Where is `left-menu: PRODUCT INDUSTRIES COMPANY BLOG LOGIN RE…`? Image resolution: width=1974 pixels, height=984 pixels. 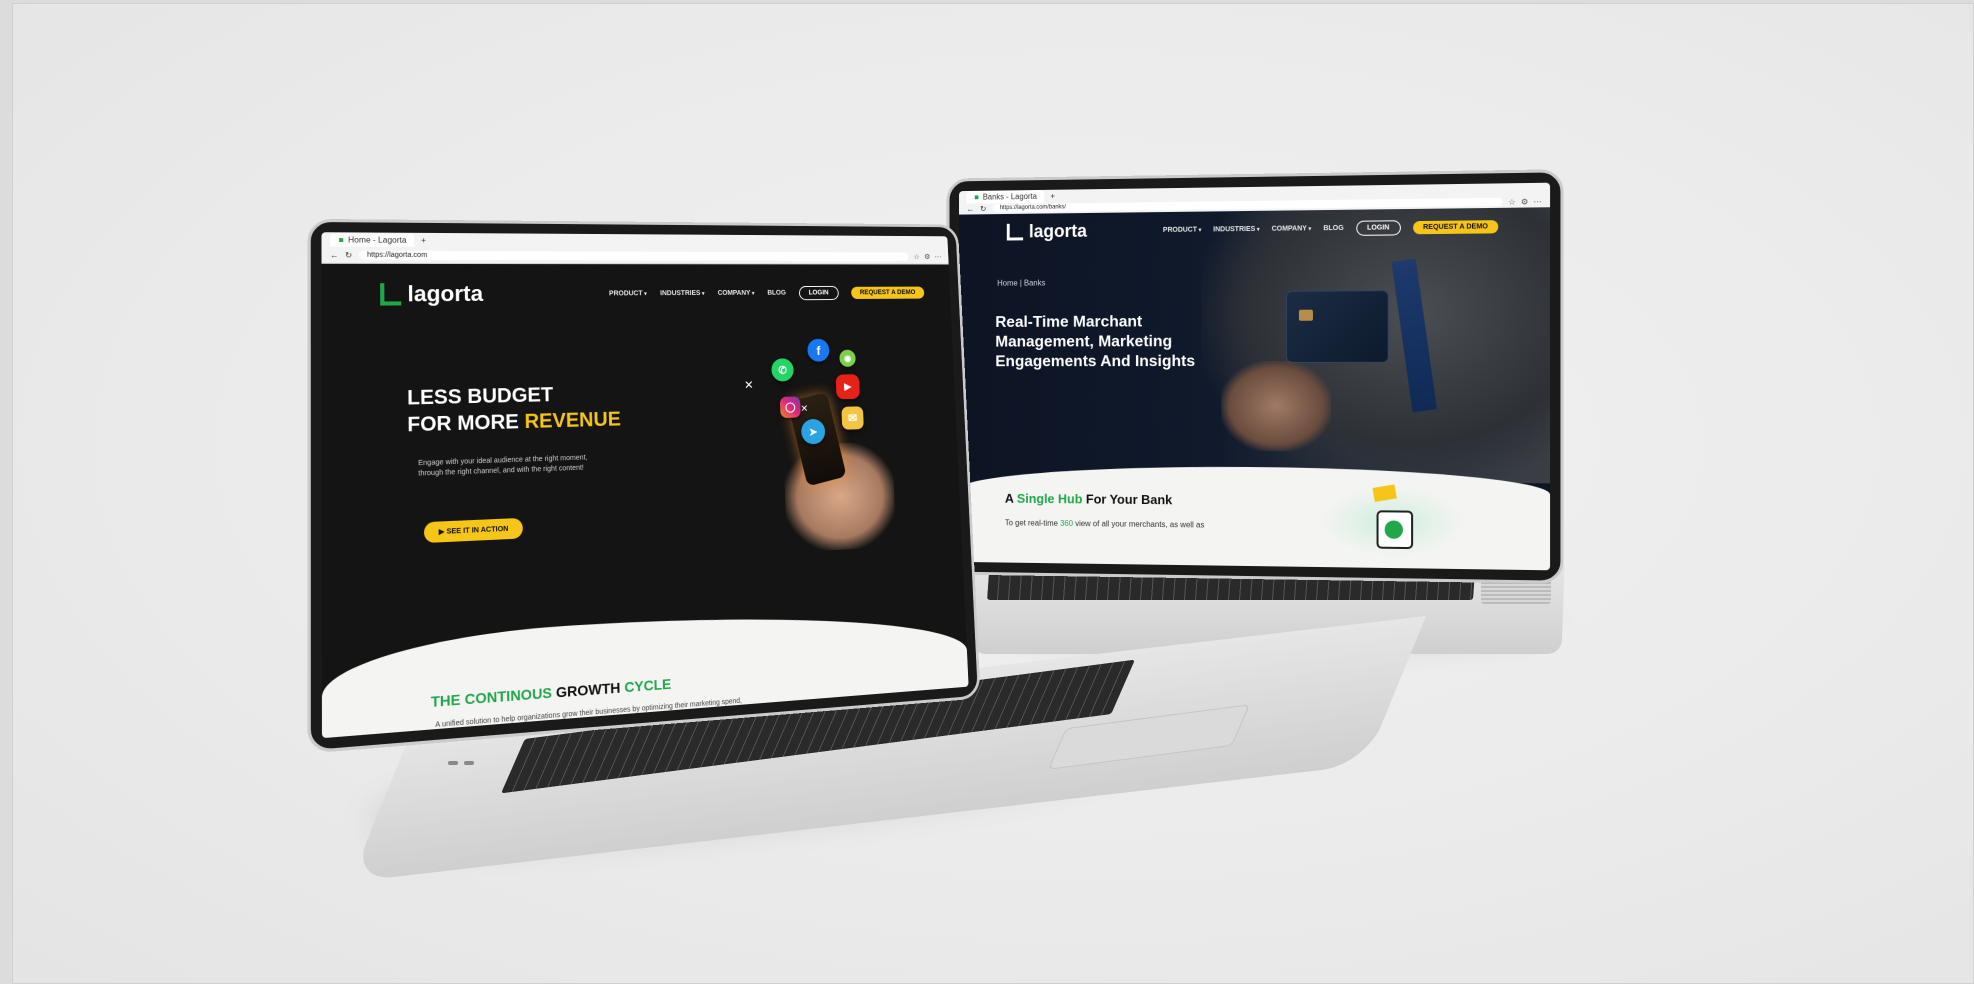 left-menu: PRODUCT INDUSTRIES COMPANY BLOG LOGIN RE… is located at coordinates (767, 293).